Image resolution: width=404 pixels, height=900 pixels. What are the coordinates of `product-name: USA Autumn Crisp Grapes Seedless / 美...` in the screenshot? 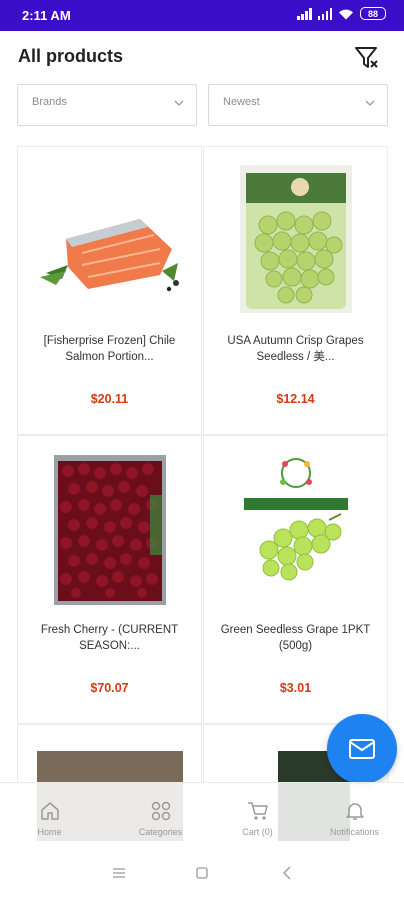 It's located at (295, 349).